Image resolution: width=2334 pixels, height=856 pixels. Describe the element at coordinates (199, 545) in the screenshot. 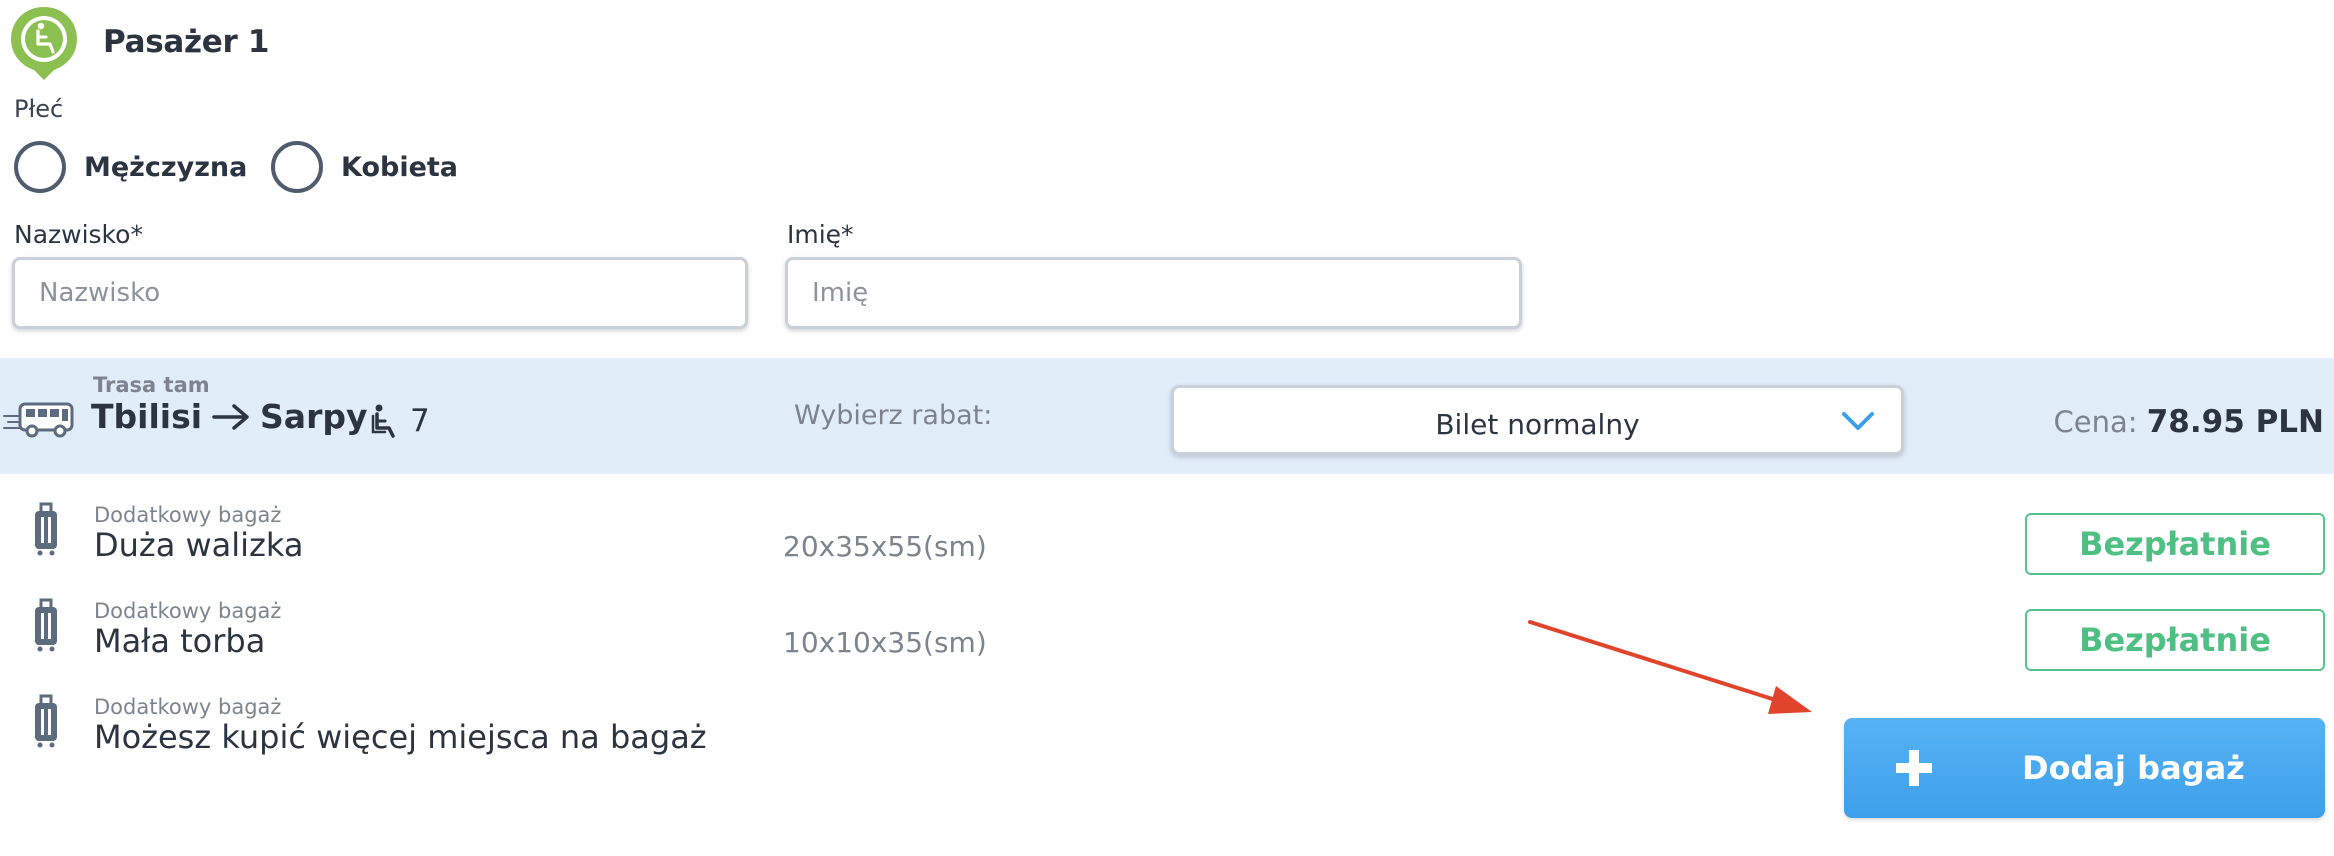

I see `luggage-1-title: Duża walizka` at that location.